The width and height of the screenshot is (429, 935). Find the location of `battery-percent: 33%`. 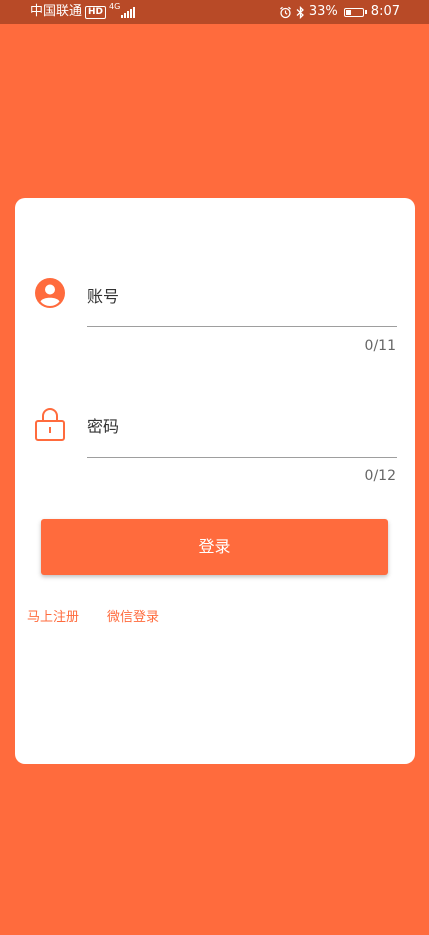

battery-percent: 33% is located at coordinates (323, 11).